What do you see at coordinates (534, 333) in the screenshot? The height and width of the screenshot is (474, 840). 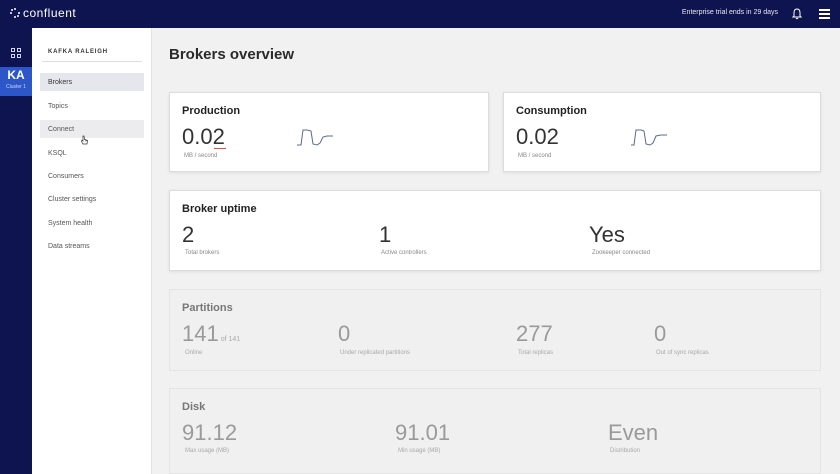 I see `total-replicas-value: 277` at bounding box center [534, 333].